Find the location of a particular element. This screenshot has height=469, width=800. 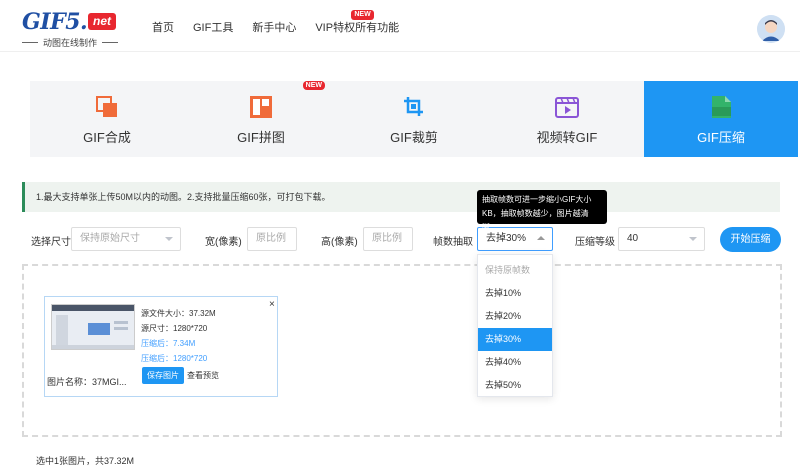

frame-extract-dropdown: 保持原帧数 去掉10% 去掉20% 去掉30% 去掉40% 去掉50% is located at coordinates (515, 325).